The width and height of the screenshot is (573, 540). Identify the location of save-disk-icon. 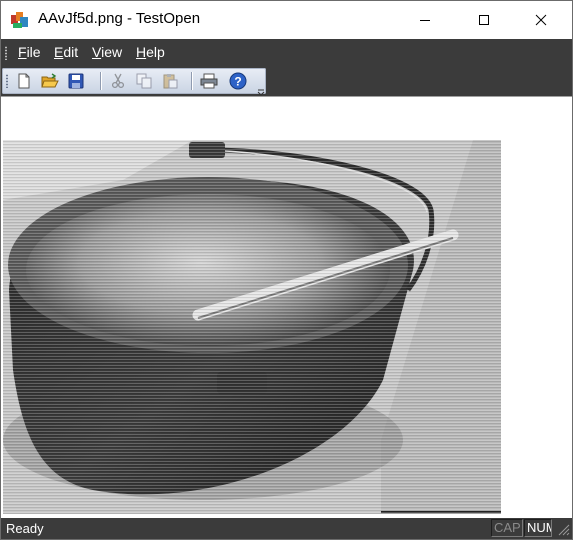
(76, 81).